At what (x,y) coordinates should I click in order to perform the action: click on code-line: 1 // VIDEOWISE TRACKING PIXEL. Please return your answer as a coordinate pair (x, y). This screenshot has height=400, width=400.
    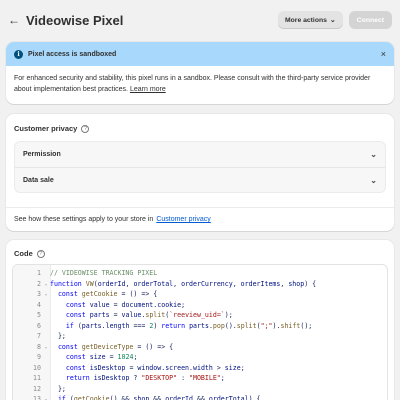
    Looking at the image, I should click on (200, 273).